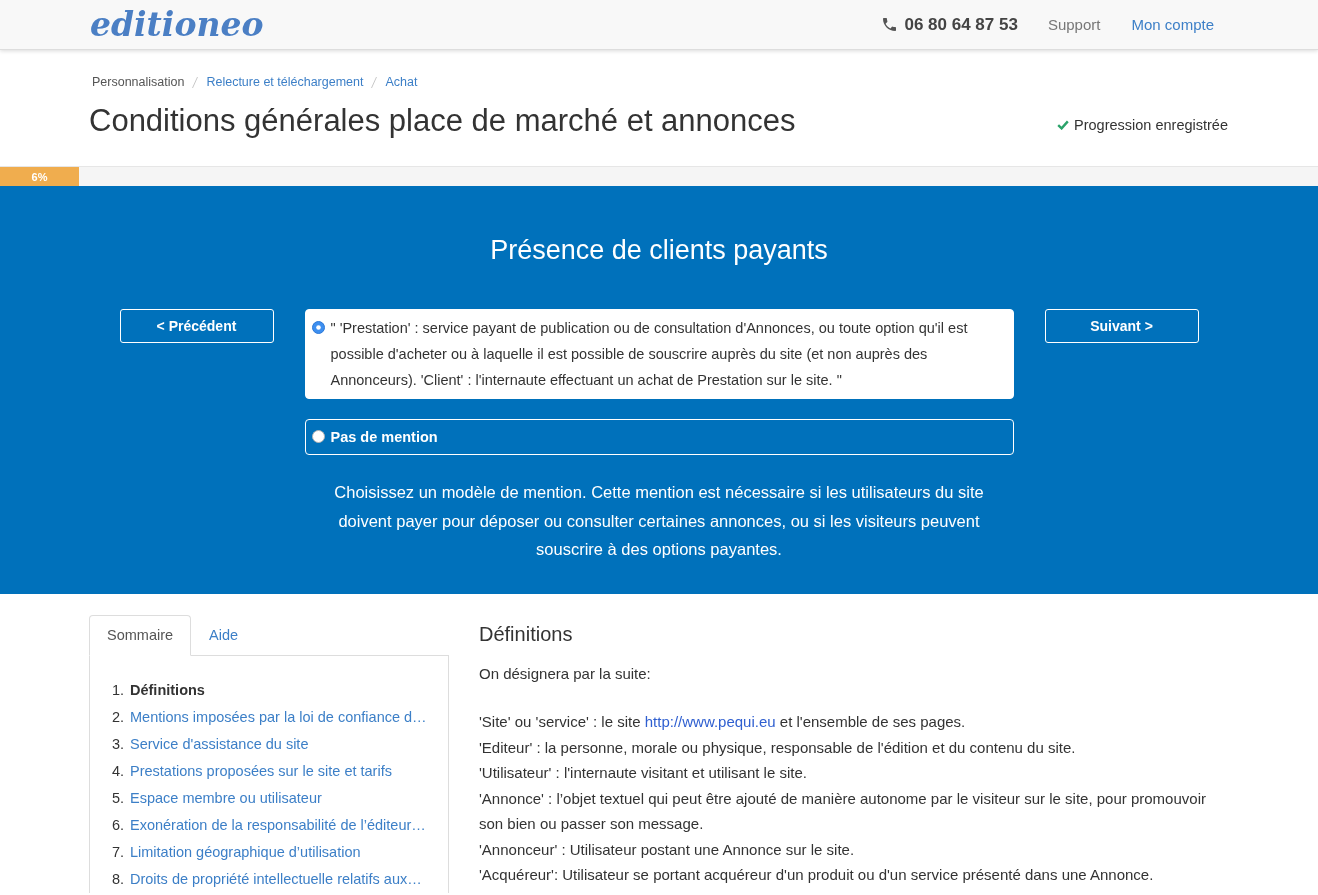 The image size is (1318, 895). I want to click on definition-text: 'Utilisateur' : l'internaute visitant et utilisant le site., so click(643, 773).